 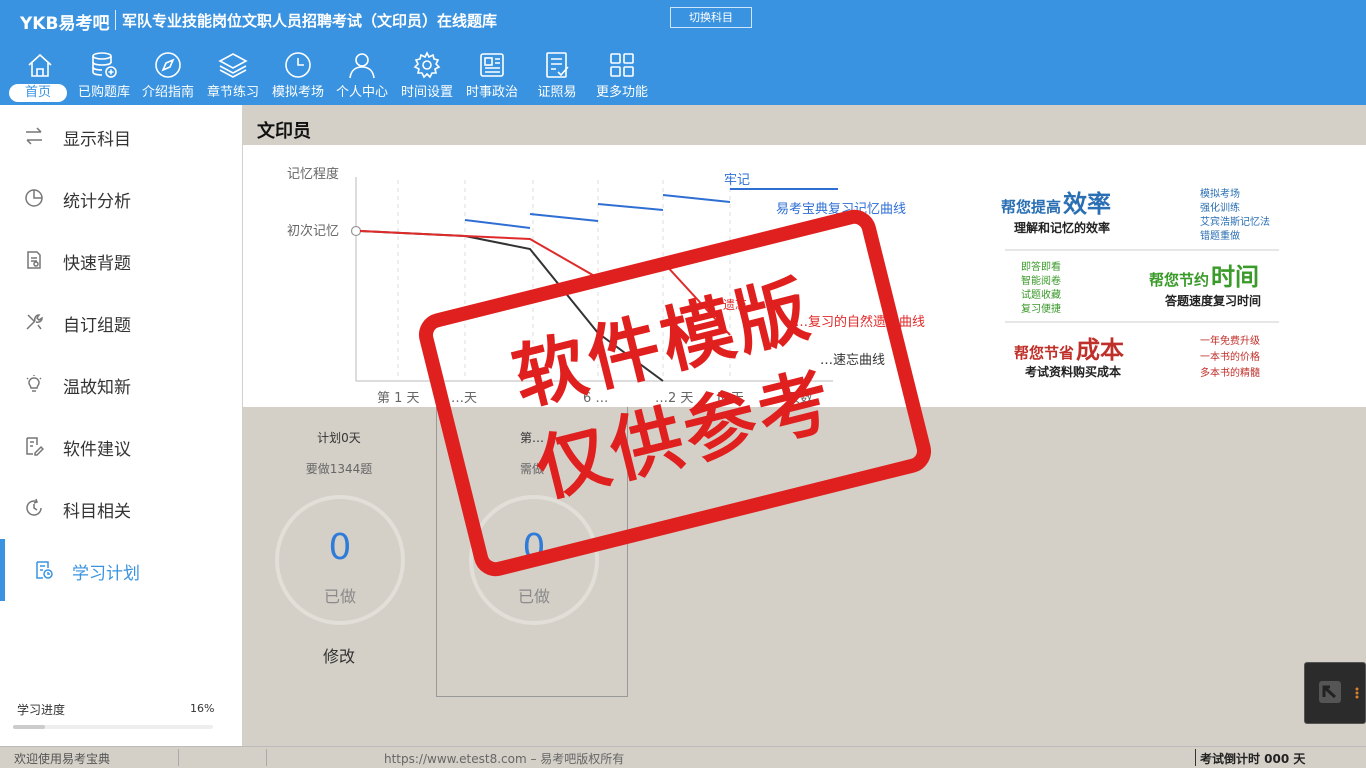 I want to click on sidebar-item-show-subject: 显示科目, so click(x=121, y=136).